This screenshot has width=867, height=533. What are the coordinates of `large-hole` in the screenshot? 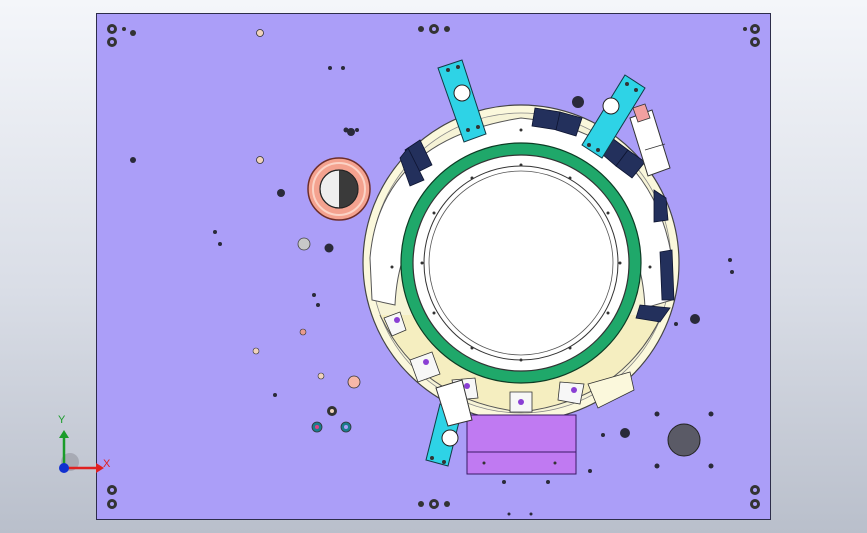 It's located at (684, 440).